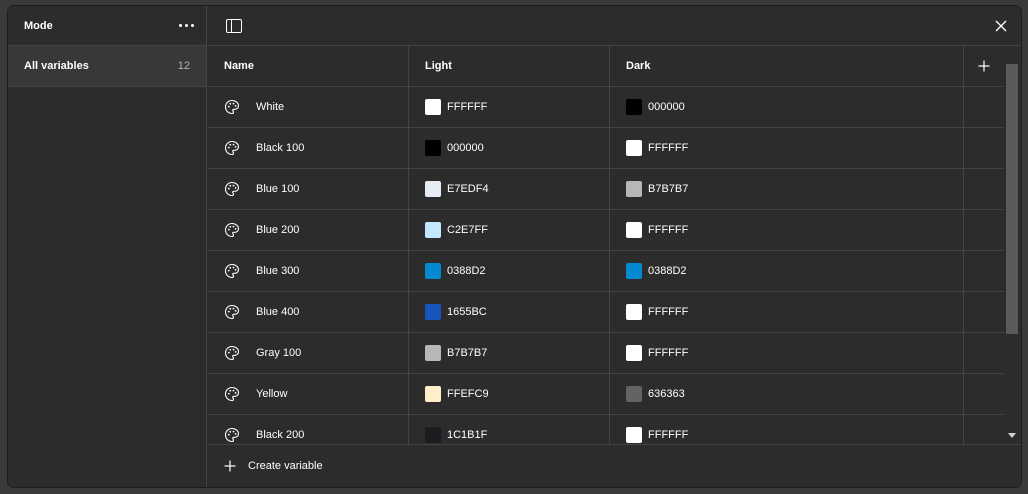 The image size is (1028, 494). What do you see at coordinates (614, 465) in the screenshot?
I see `create-variable-button: Create variable` at bounding box center [614, 465].